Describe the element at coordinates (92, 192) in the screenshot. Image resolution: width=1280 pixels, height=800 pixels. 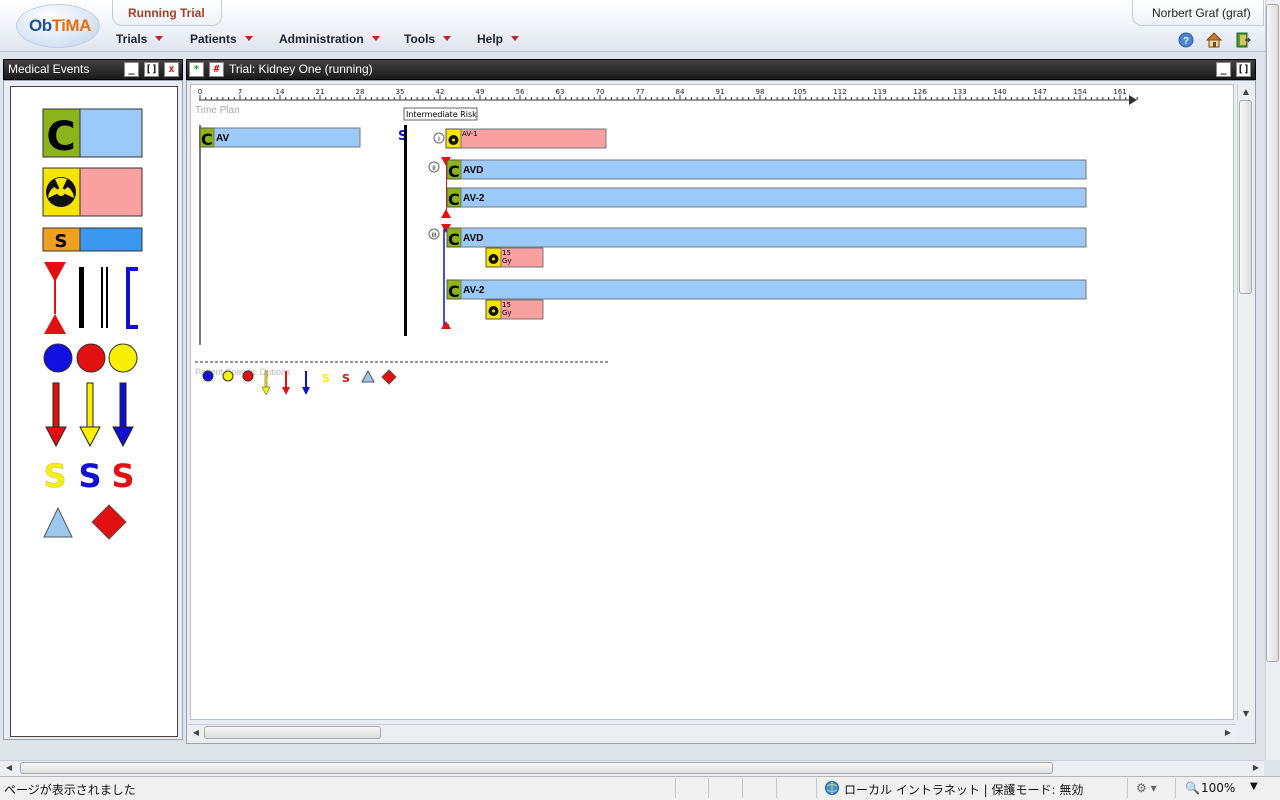
I see `radiotherapy-event-tool` at that location.